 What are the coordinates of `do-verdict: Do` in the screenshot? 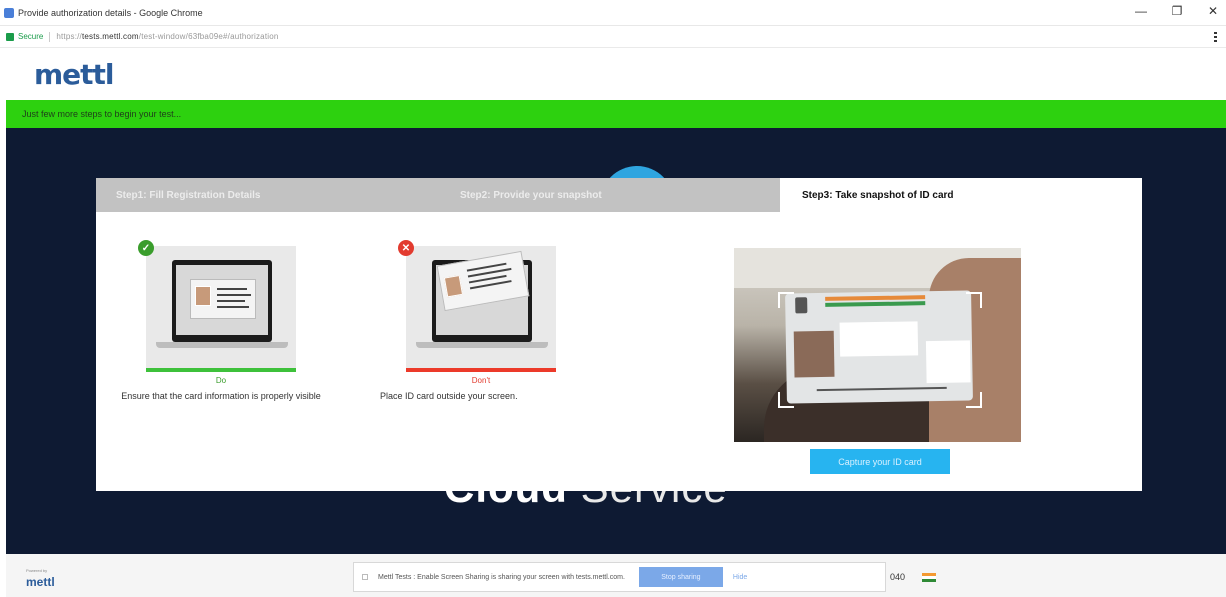 It's located at (221, 380).